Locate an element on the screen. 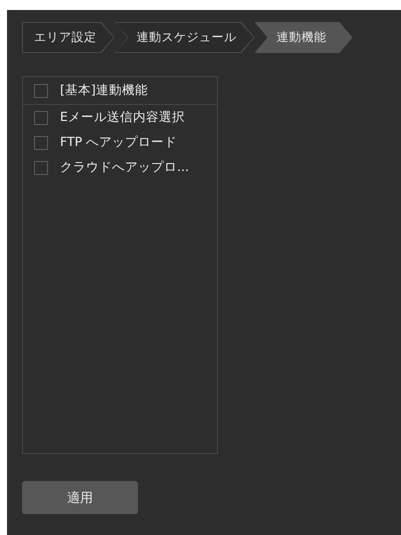 The image size is (401, 535). breadcrumb-step: 連動スケジュール is located at coordinates (184, 37).